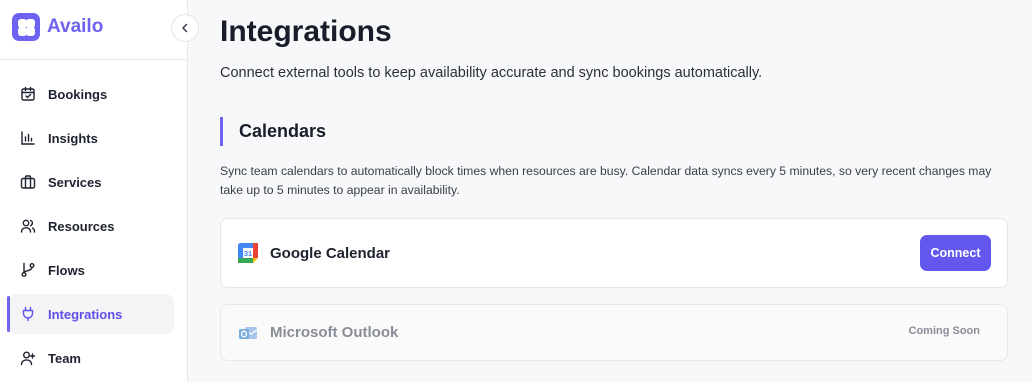  I want to click on sidebar-item-flows: Flows, so click(91, 270).